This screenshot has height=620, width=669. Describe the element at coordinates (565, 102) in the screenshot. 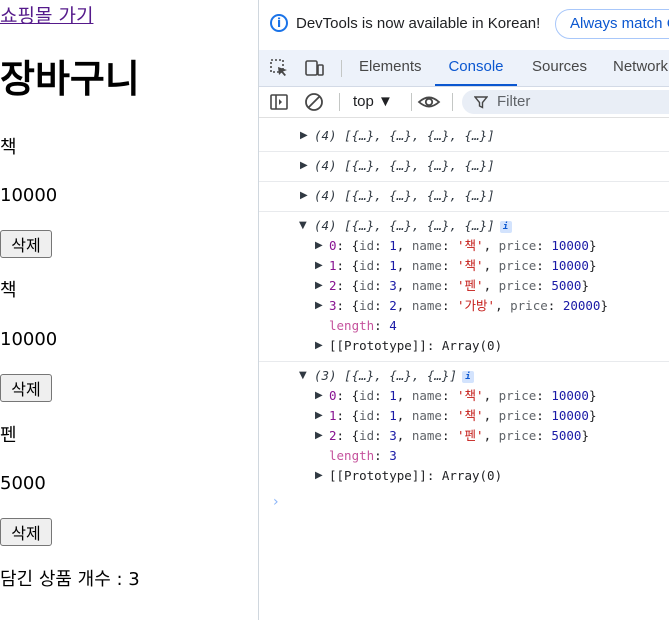

I see `filter-input: Filter` at that location.